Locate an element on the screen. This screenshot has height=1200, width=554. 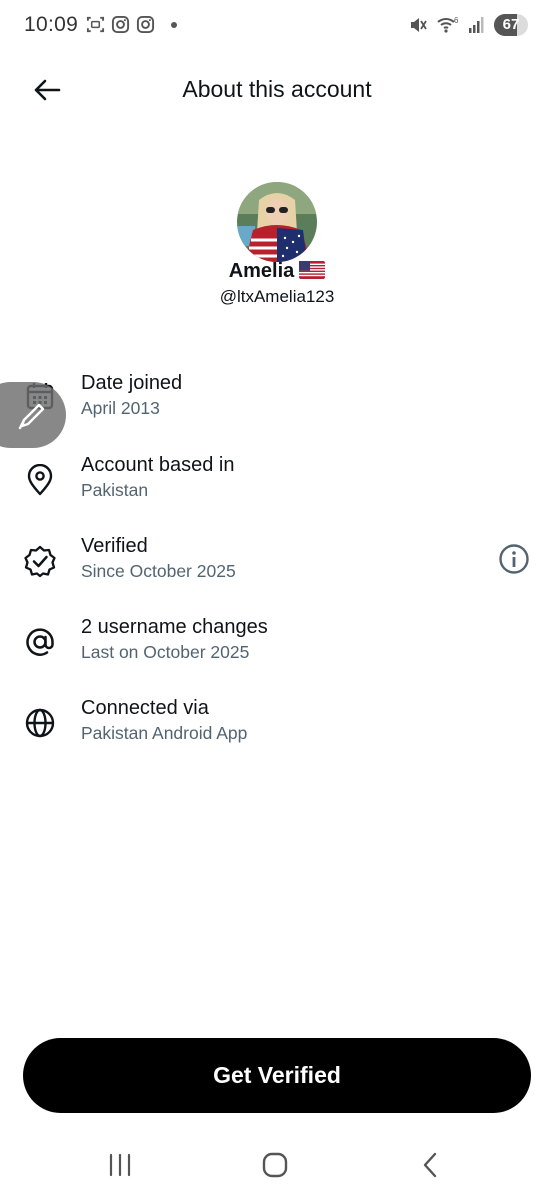
info-value: Since October 2025 is located at coordinates (158, 571).